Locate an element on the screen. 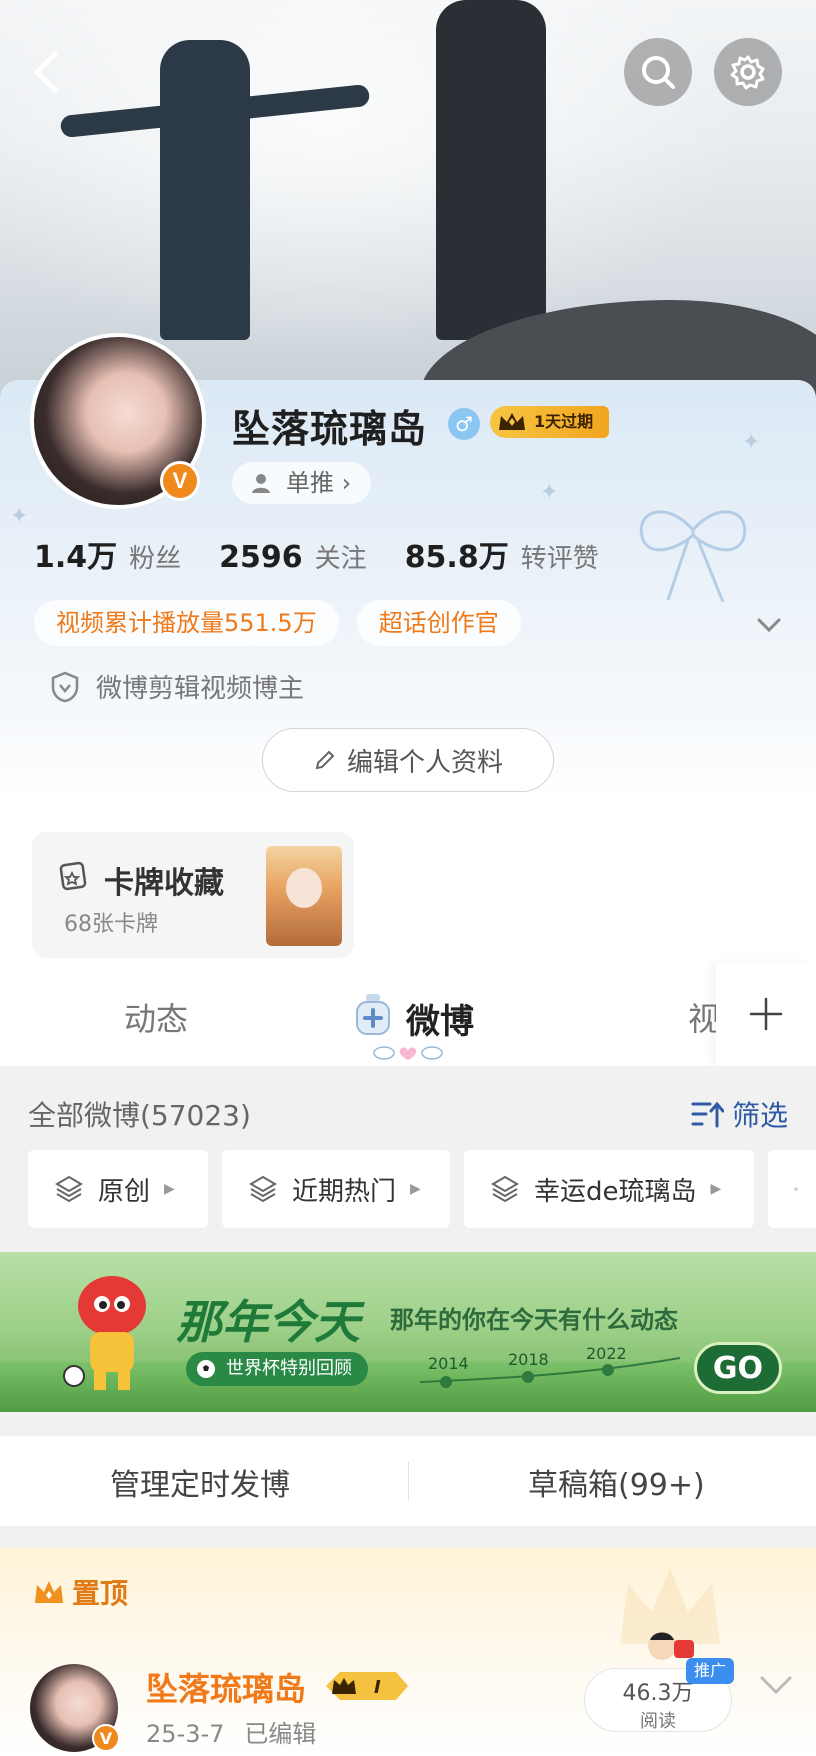  category-chips: 原创 ▶ 近期热门 ▶ 幸运de琉璃岛 ▶ is located at coordinates (422, 1189).